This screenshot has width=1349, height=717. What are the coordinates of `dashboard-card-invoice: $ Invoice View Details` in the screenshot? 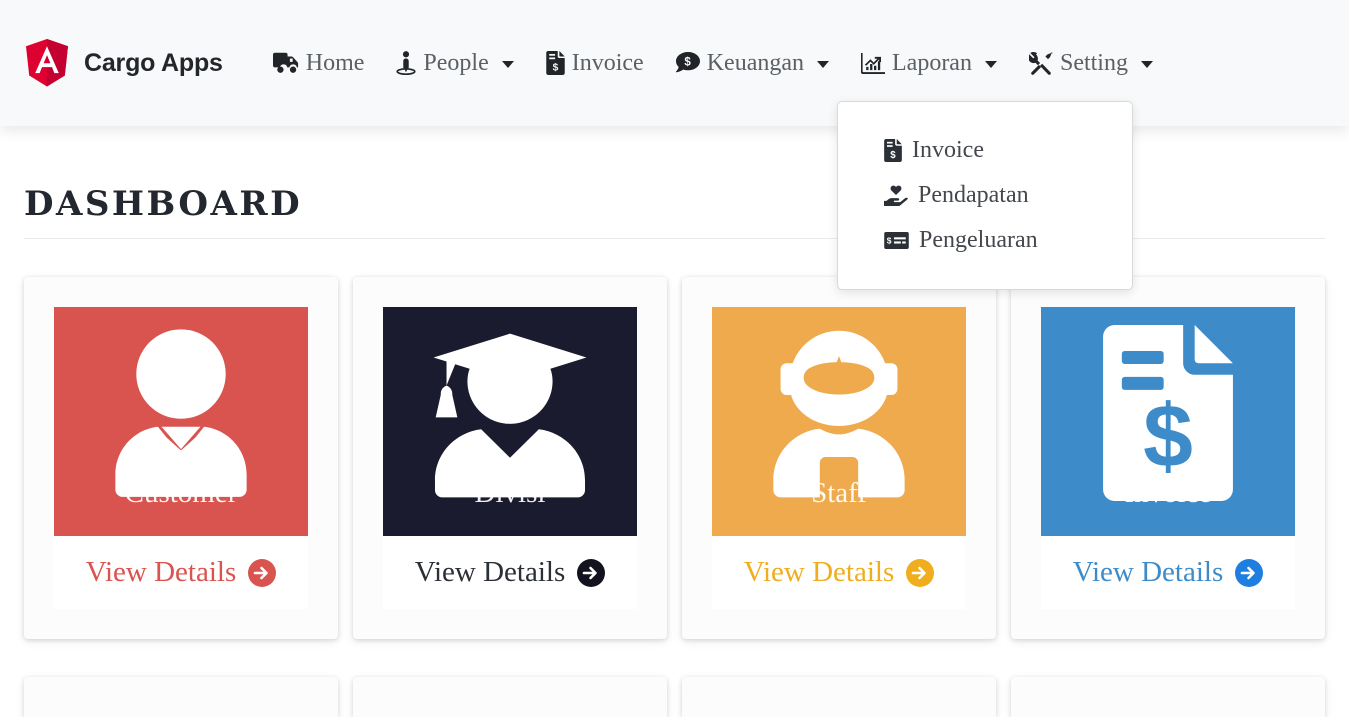 It's located at (1168, 458).